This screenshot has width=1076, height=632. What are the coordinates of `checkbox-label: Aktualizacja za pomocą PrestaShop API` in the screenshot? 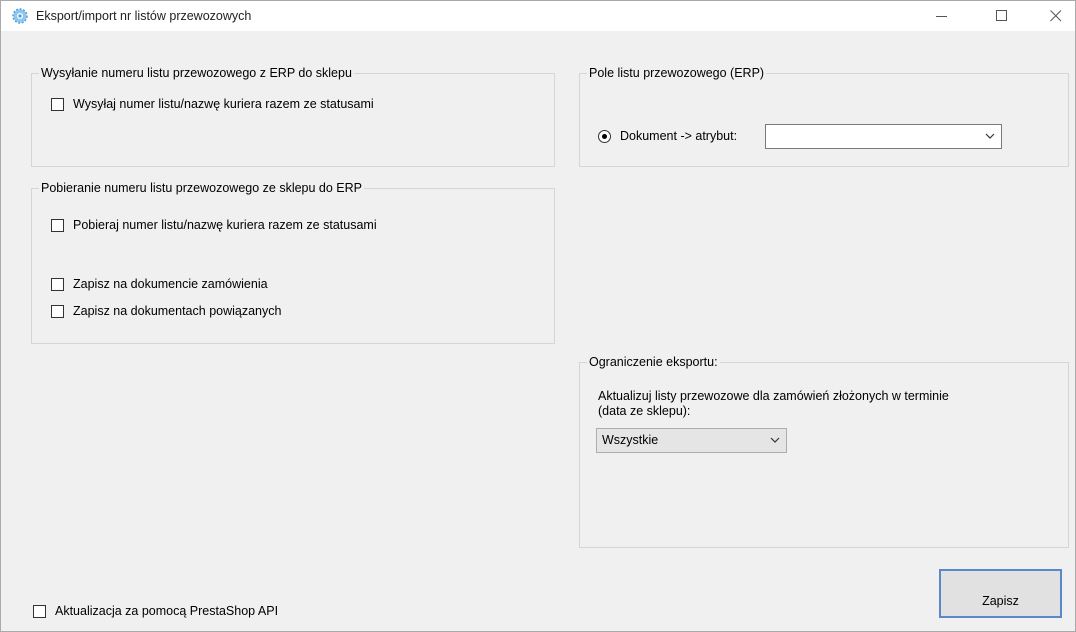 It's located at (166, 611).